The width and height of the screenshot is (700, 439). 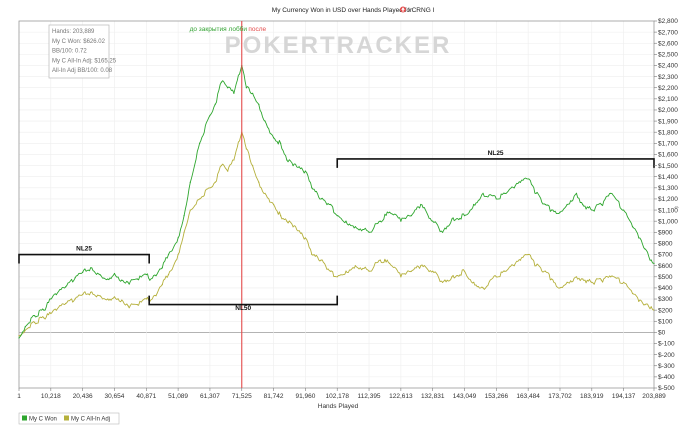 I want to click on x-tick-label: 143,049, so click(x=465, y=396).